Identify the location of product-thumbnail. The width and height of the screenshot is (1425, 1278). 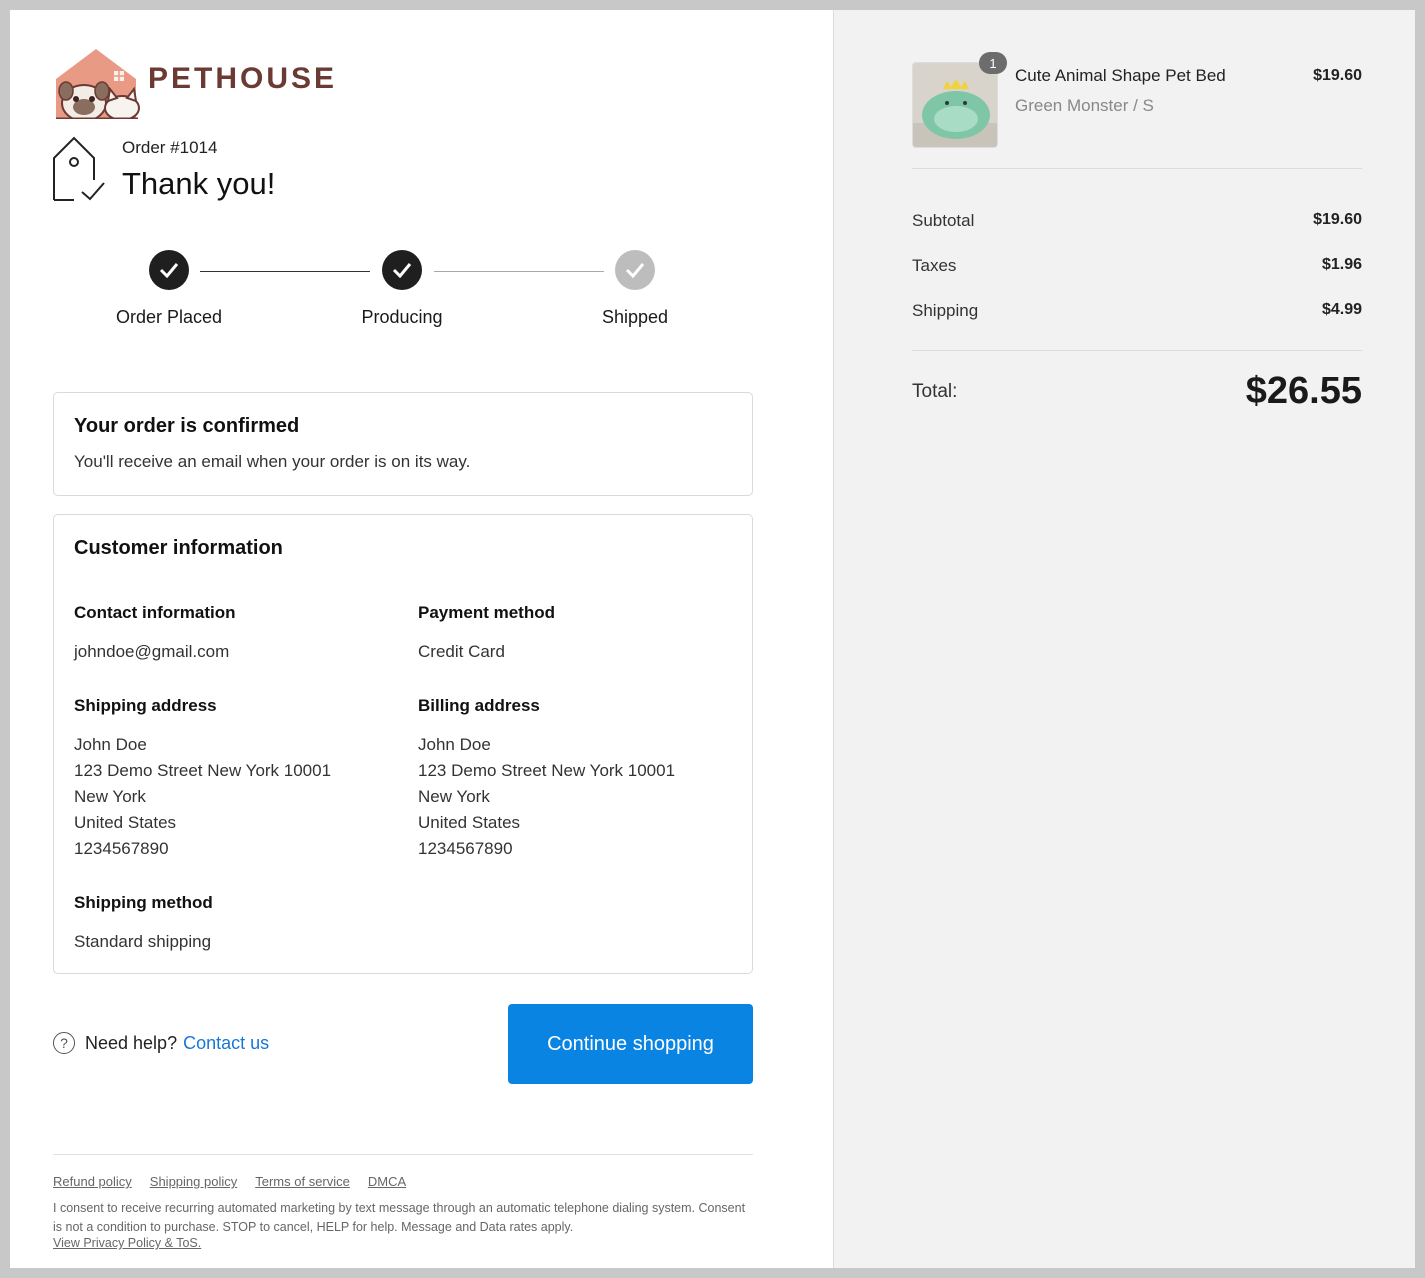
(955, 105).